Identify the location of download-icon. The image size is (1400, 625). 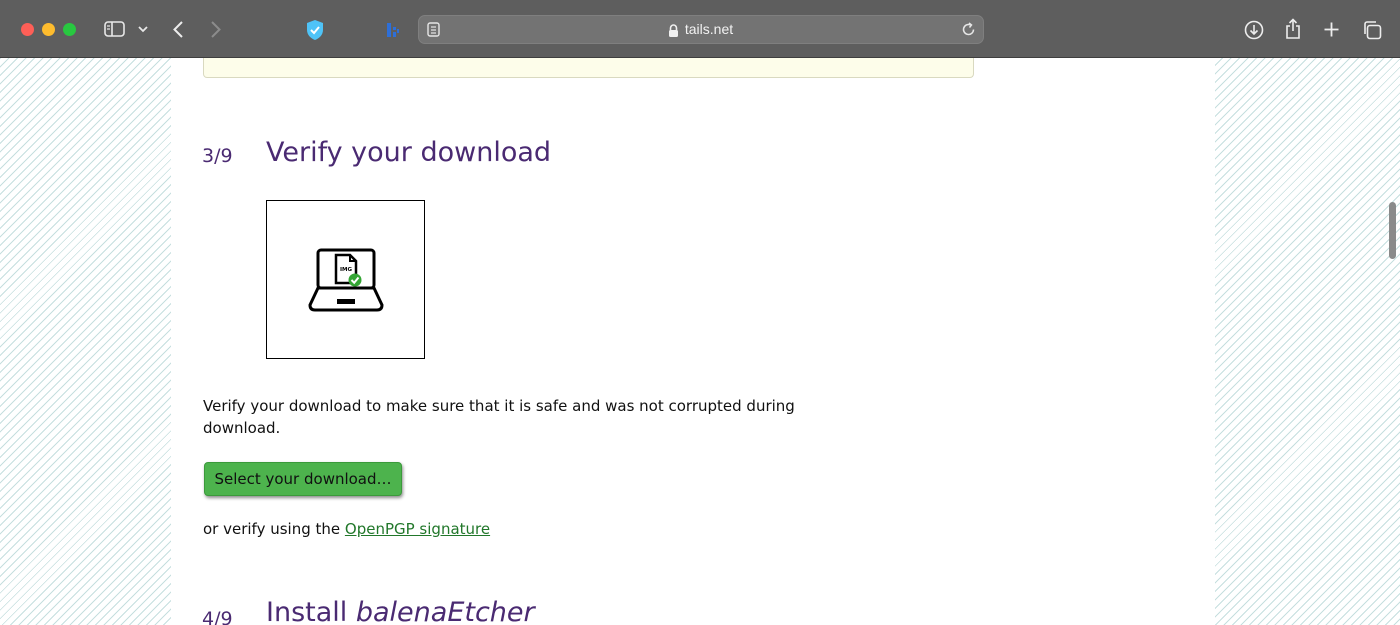
(1253, 29).